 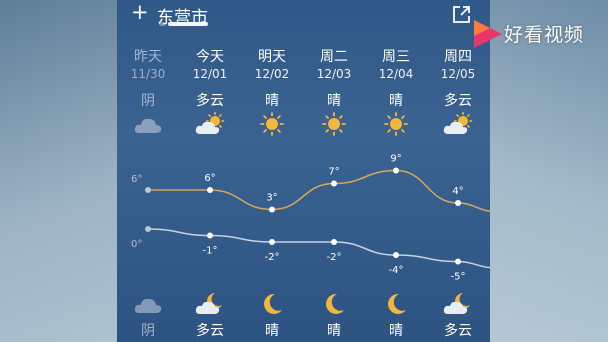 I want to click on watermark-text: 好看视频, so click(x=544, y=35).